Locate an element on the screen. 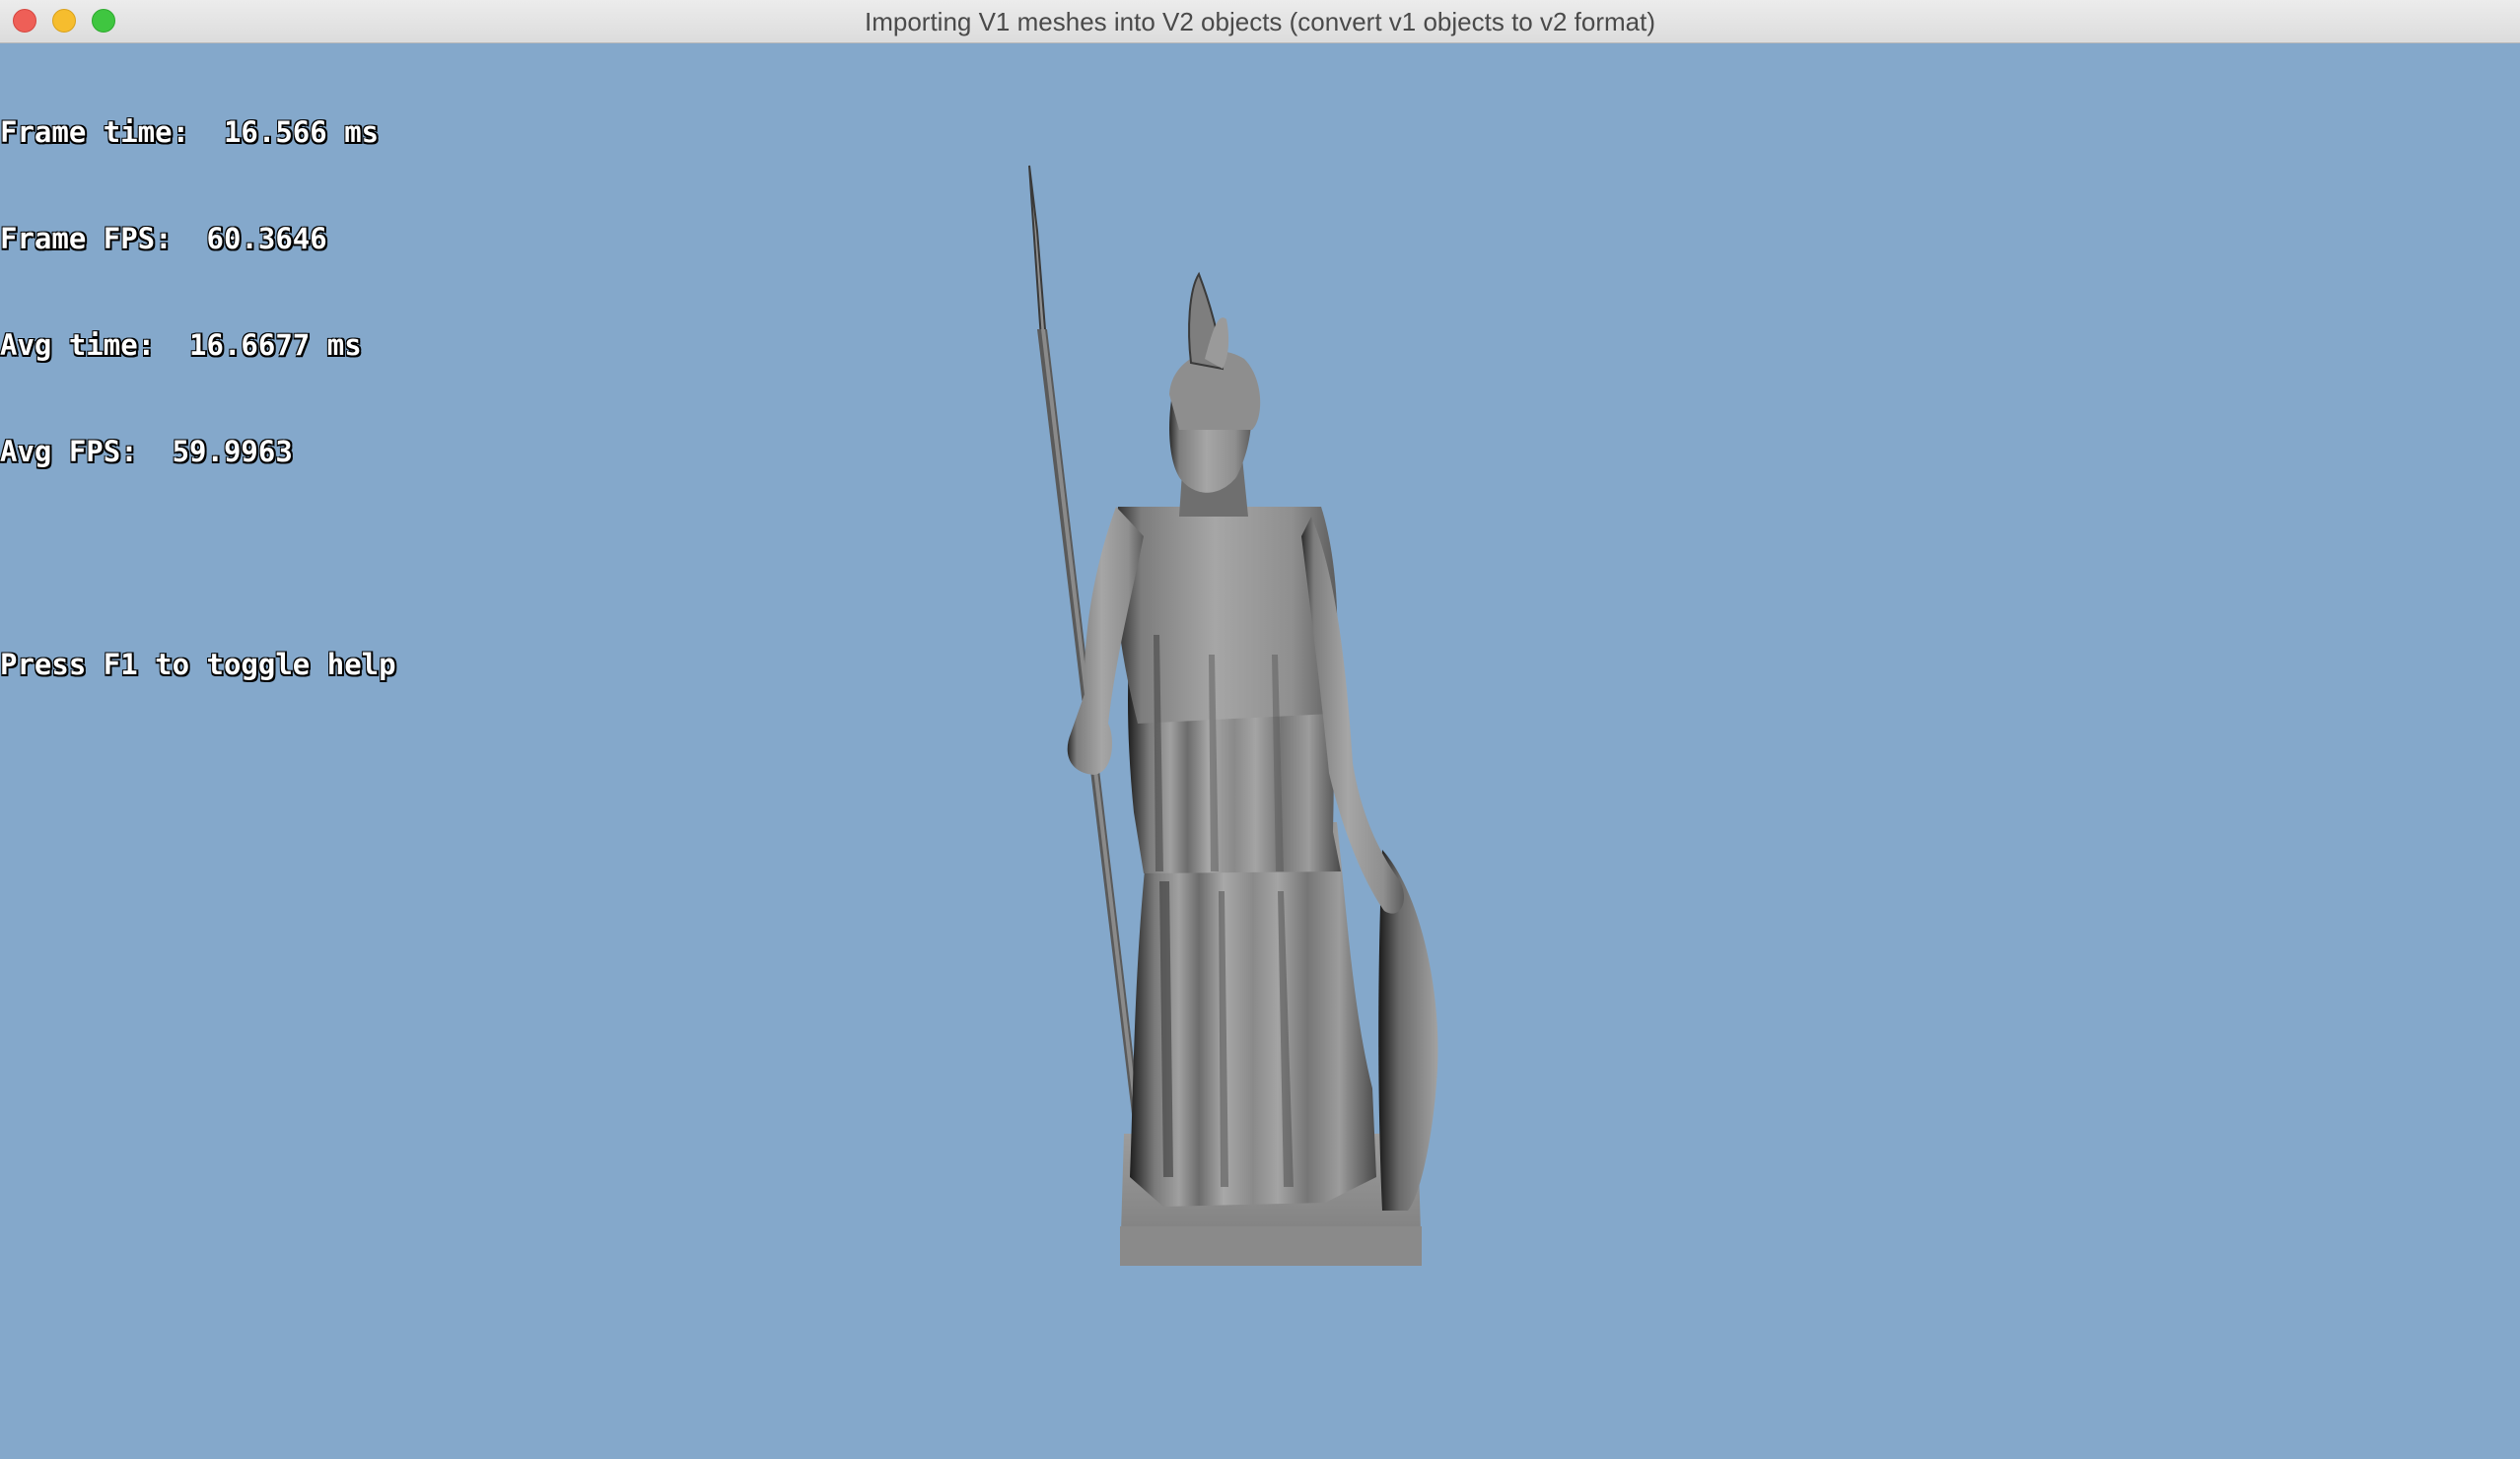 Image resolution: width=2520 pixels, height=1459 pixels. statue-3d-model-icon is located at coordinates (1233, 716).